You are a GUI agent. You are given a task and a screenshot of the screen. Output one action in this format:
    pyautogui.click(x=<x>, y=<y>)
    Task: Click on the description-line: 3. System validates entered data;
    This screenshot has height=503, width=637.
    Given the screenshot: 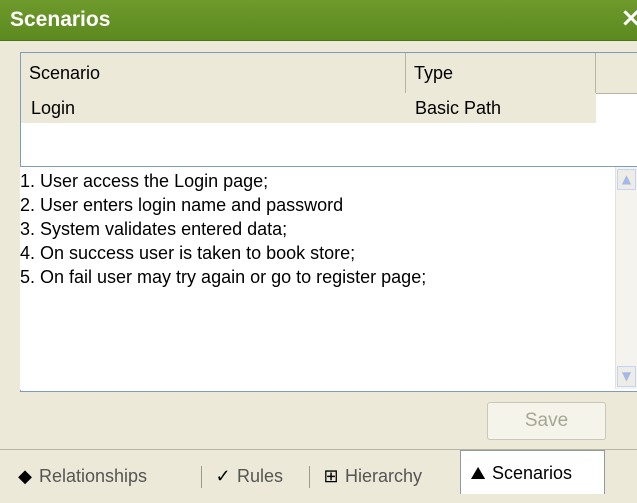 What is the action you would take?
    pyautogui.click(x=154, y=229)
    